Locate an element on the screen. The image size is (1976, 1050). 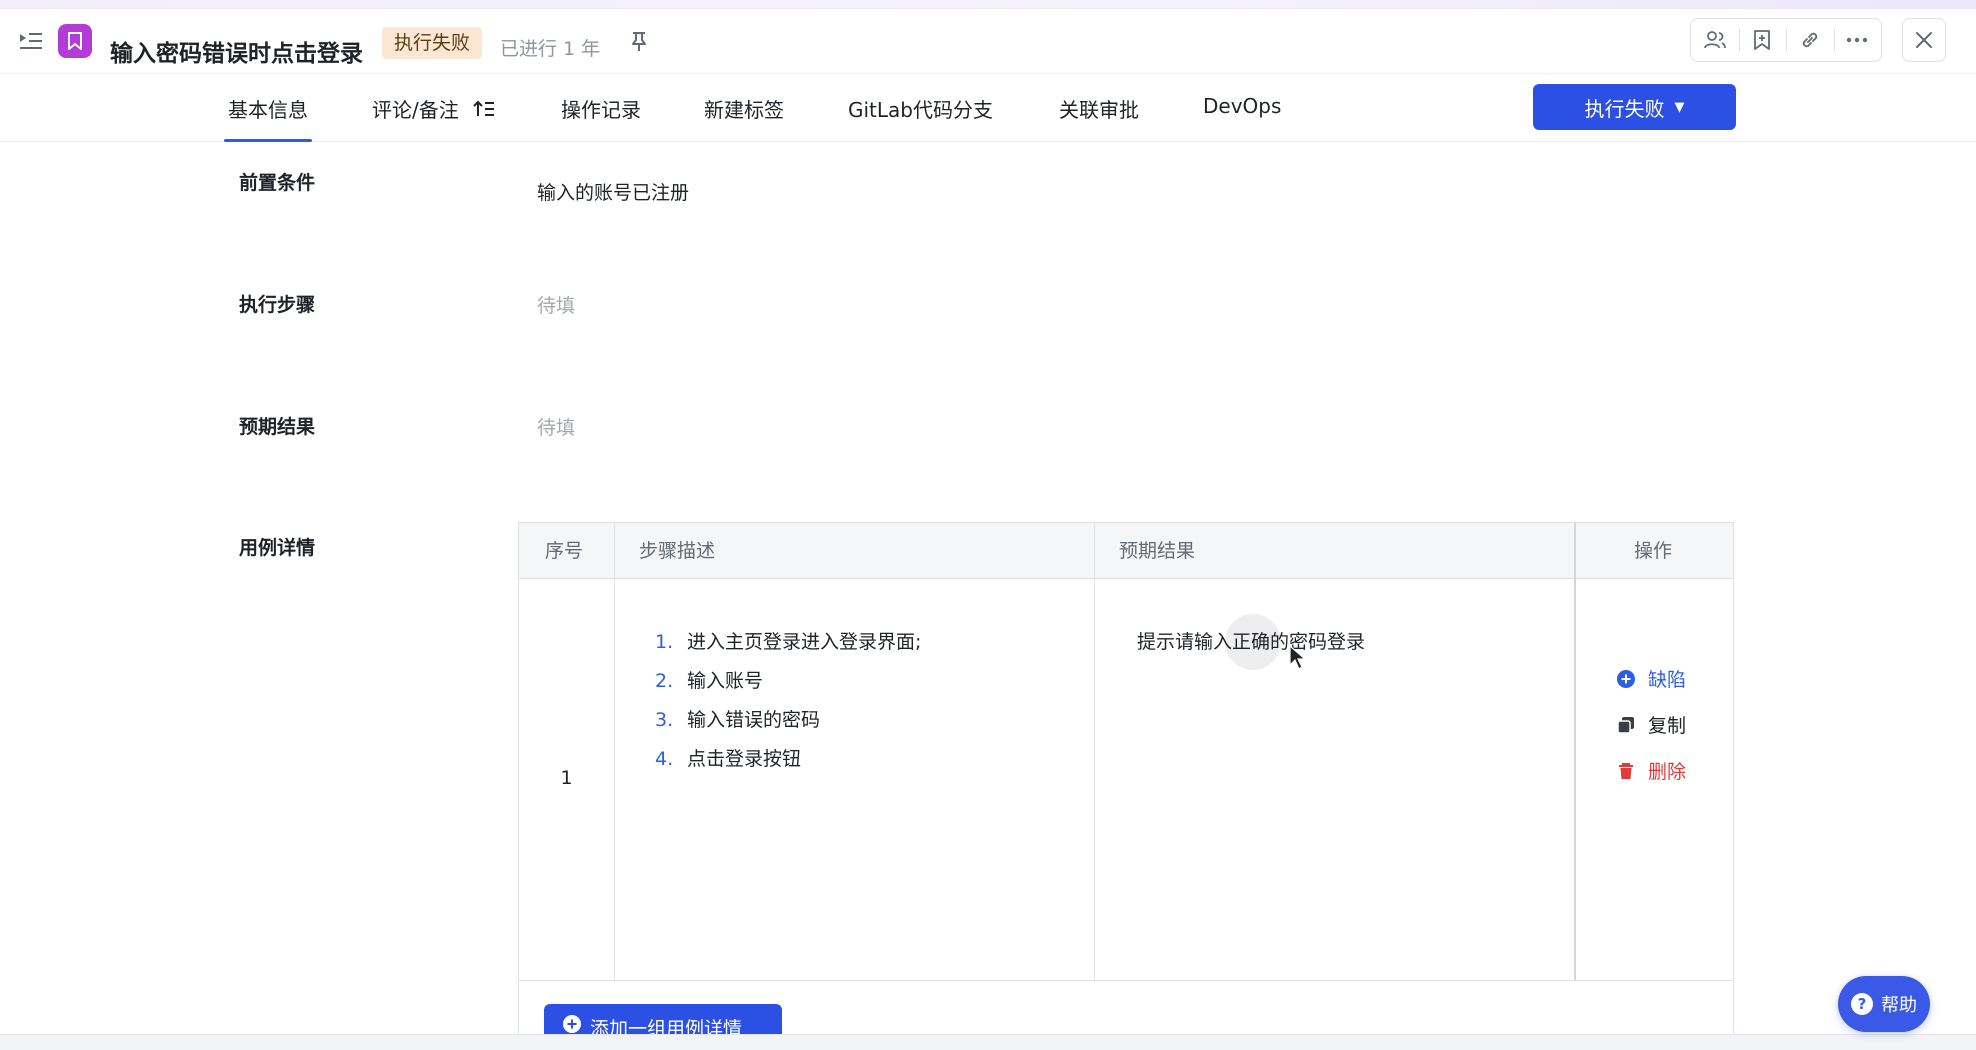
list-item: 3. 输入错误的密码 is located at coordinates (788, 720).